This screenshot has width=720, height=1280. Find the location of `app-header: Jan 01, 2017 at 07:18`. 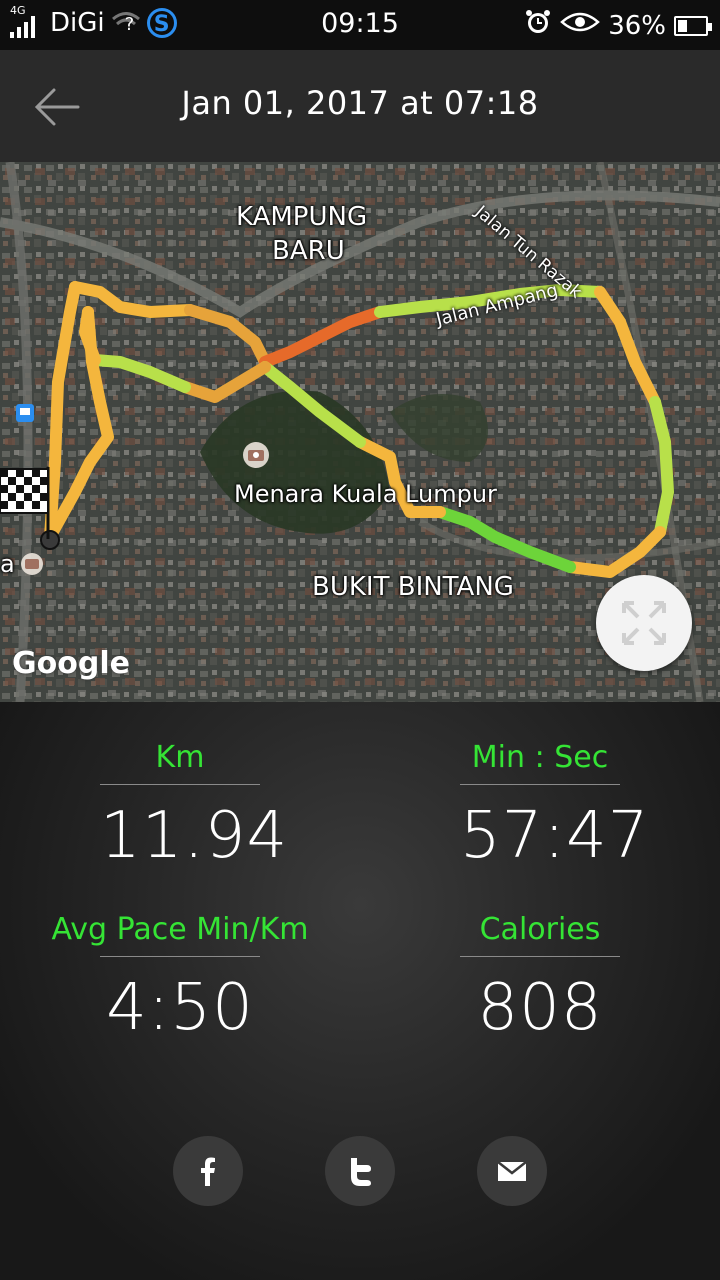

app-header: Jan 01, 2017 at 07:18 is located at coordinates (360, 106).